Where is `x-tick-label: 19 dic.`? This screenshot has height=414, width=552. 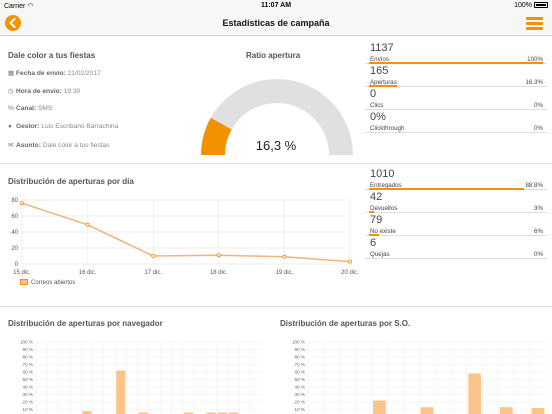 x-tick-label: 19 dic. is located at coordinates (285, 273).